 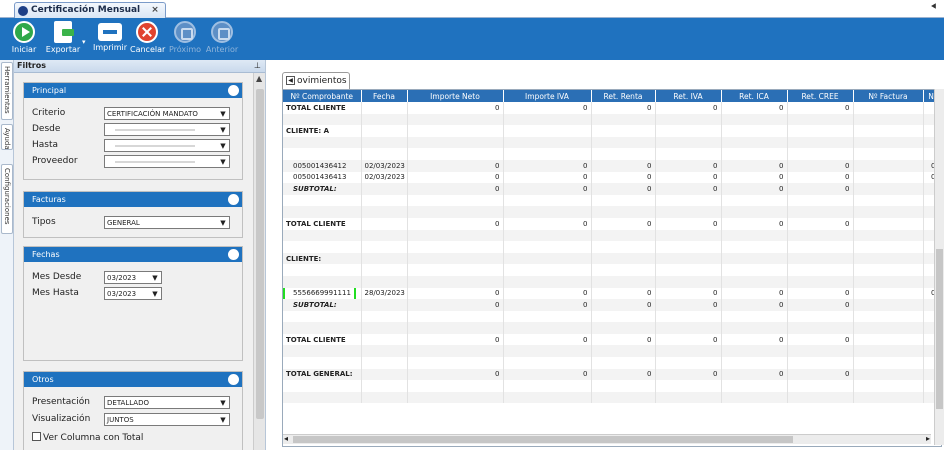 I want to click on column-header: Importe Neto, so click(x=455, y=96).